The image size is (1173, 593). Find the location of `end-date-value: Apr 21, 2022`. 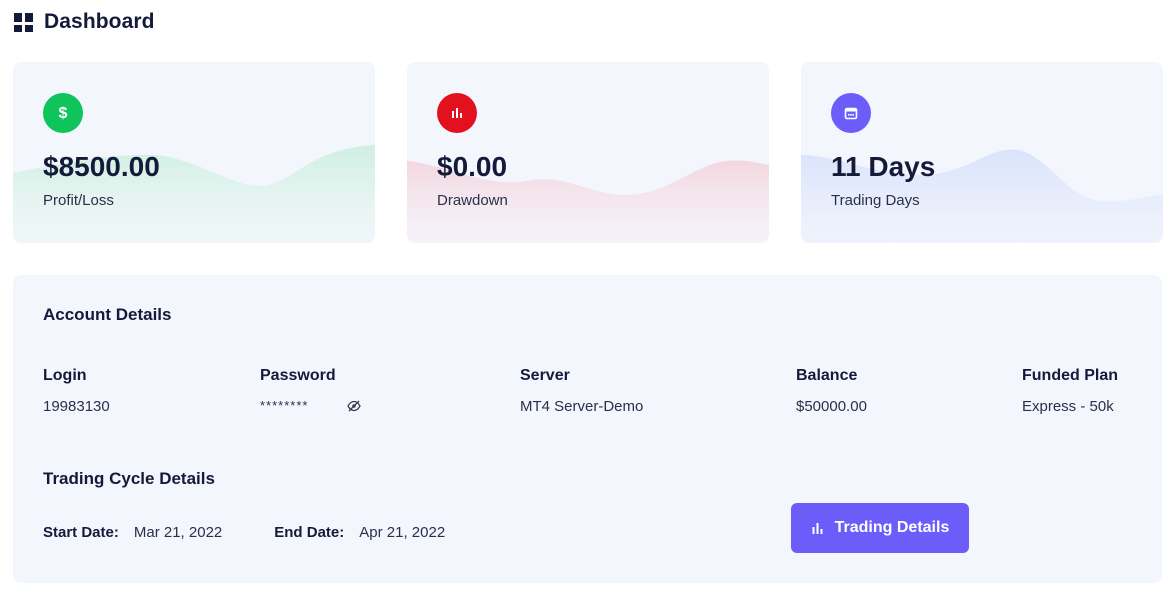

end-date-value: Apr 21, 2022 is located at coordinates (402, 532).